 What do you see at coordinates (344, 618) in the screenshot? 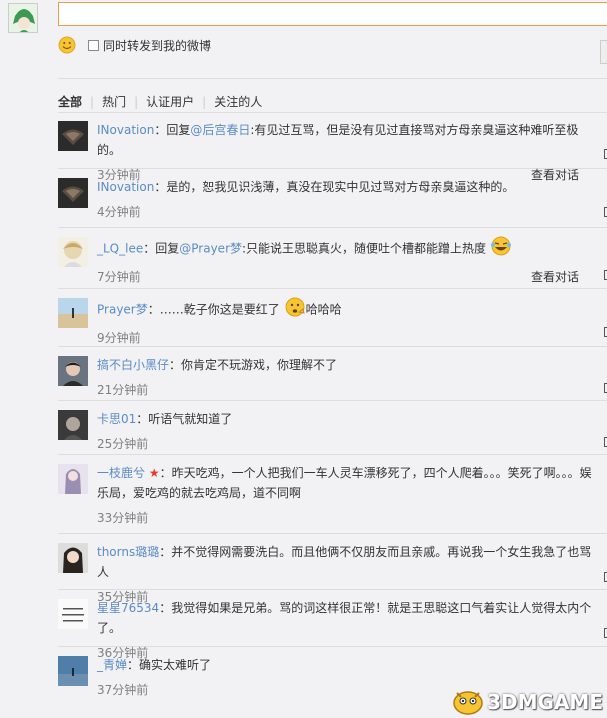
I see `comment-text: 我觉得如果是兄弟。骂的词这样很正常！就是王思聪这口气着实让人觉得太内个了。` at bounding box center [344, 618].